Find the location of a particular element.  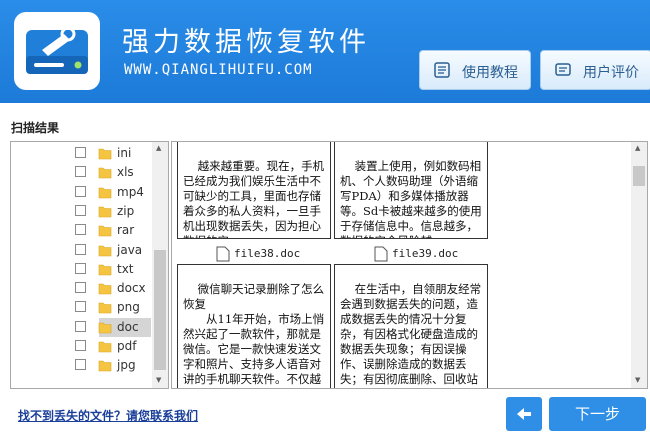

tree-item-label: doc is located at coordinates (128, 326).